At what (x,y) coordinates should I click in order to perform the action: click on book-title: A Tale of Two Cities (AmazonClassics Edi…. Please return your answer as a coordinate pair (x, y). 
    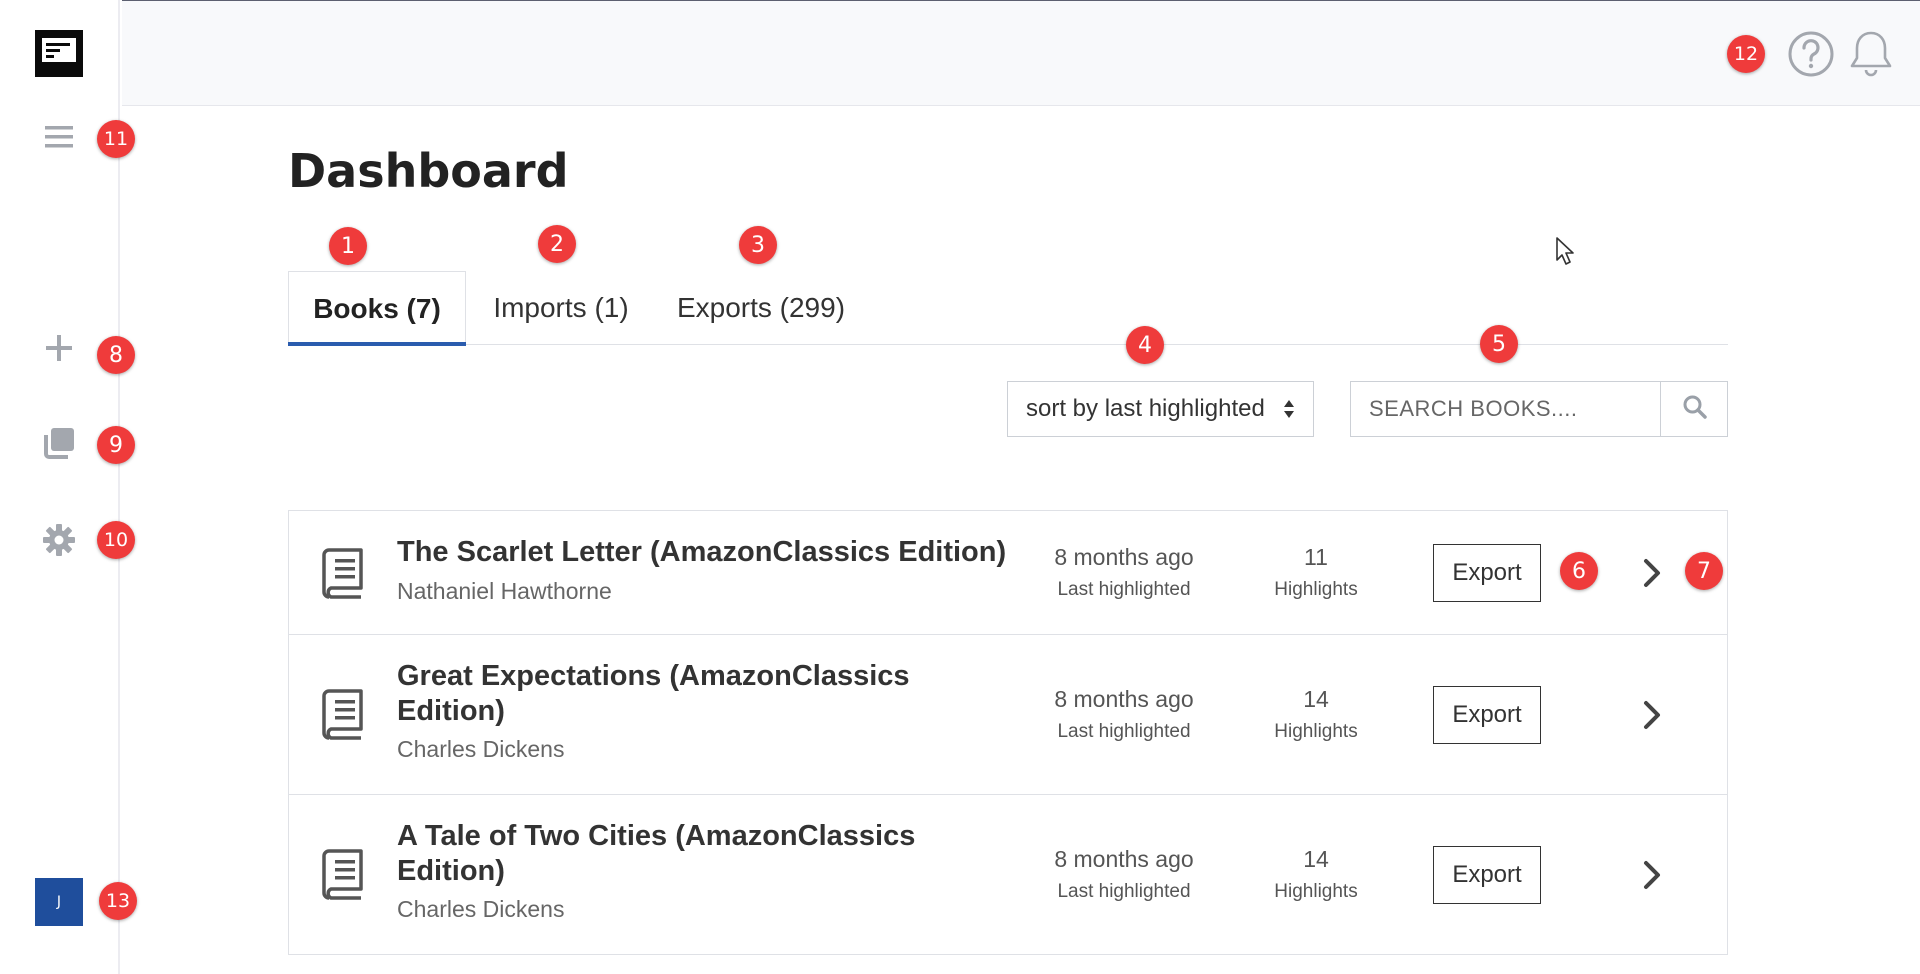
    Looking at the image, I should click on (697, 854).